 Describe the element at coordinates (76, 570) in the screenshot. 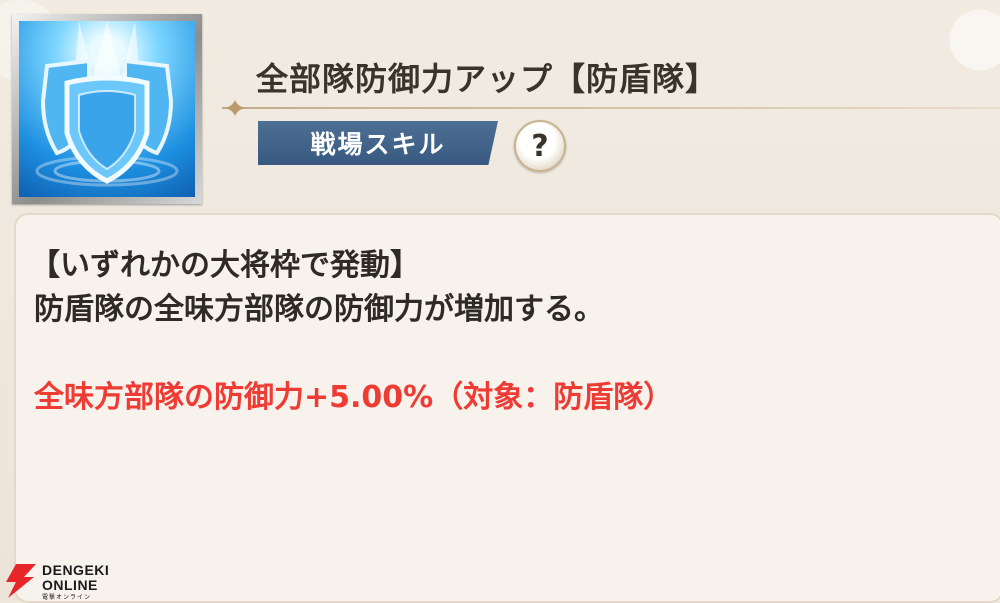

I see `watermark-line1: DENGEKI` at that location.